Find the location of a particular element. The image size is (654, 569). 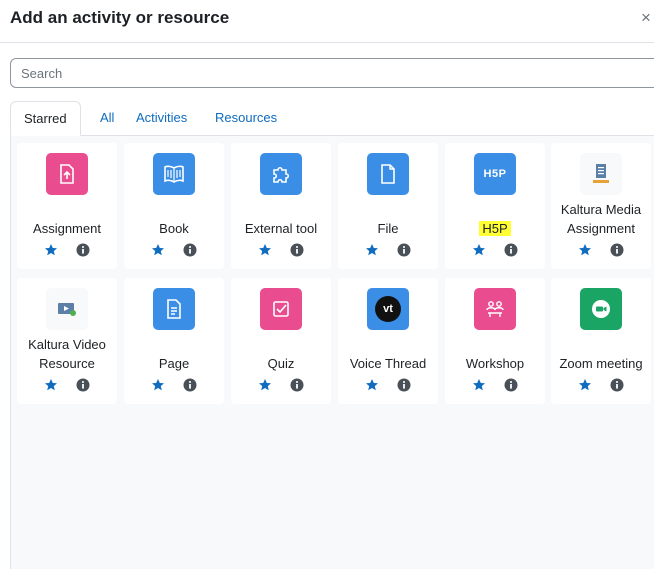

voicethread-icon: vt is located at coordinates (388, 309).